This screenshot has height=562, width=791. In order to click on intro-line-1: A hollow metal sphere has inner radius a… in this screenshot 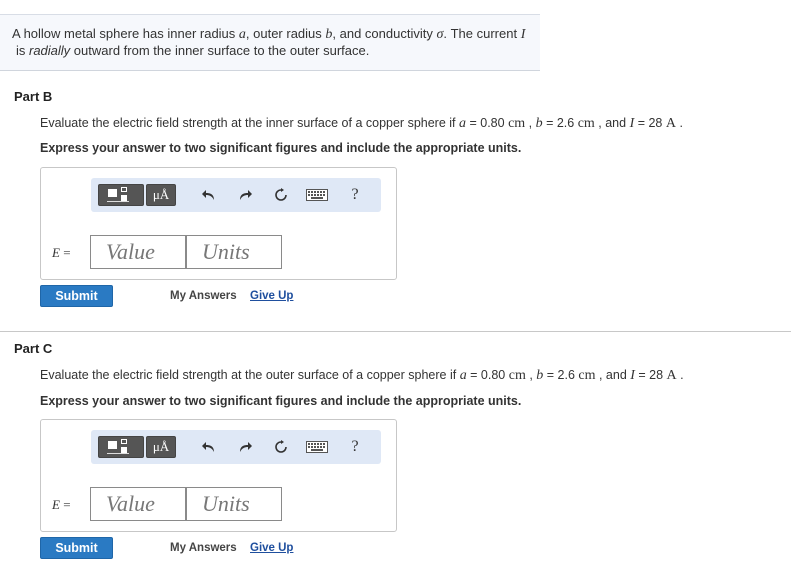, I will do `click(276, 34)`.